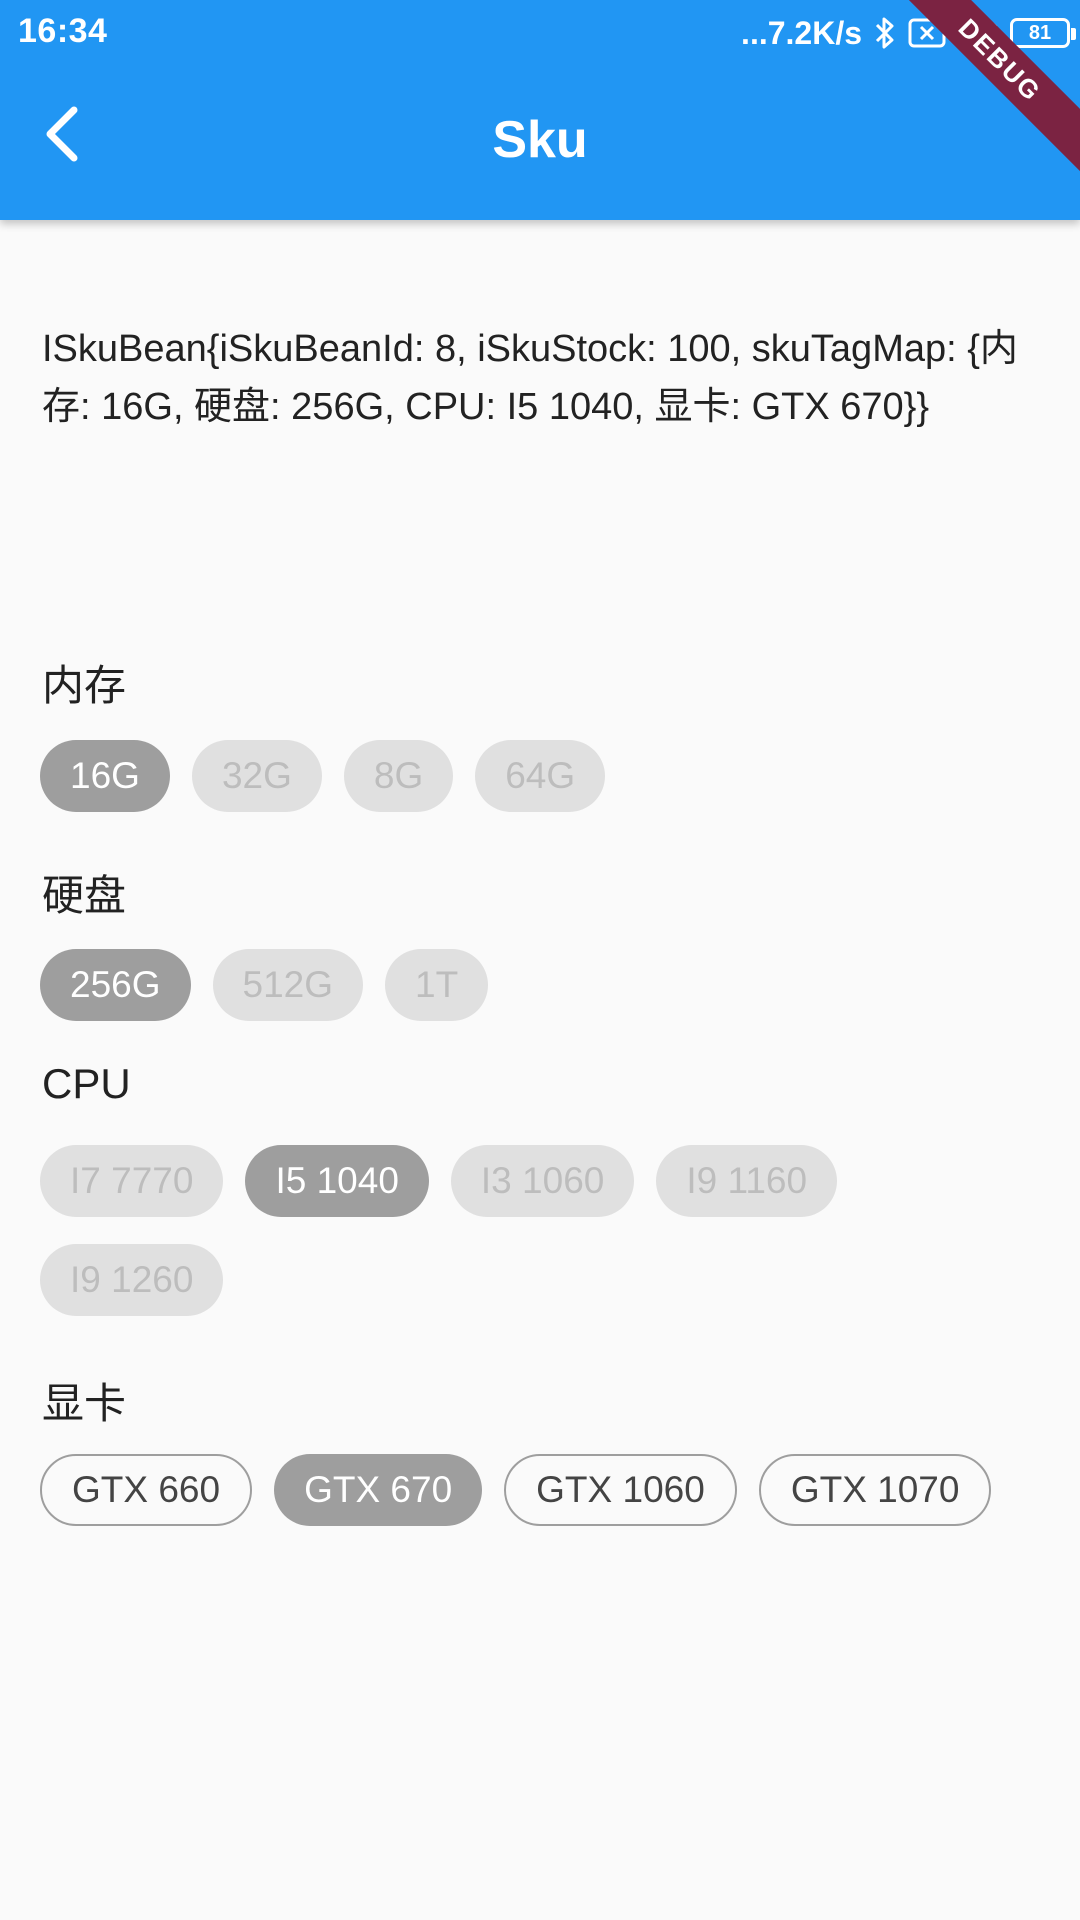 The height and width of the screenshot is (1920, 1080). What do you see at coordinates (84, 685) in the screenshot?
I see `group-label-memory: 内存` at bounding box center [84, 685].